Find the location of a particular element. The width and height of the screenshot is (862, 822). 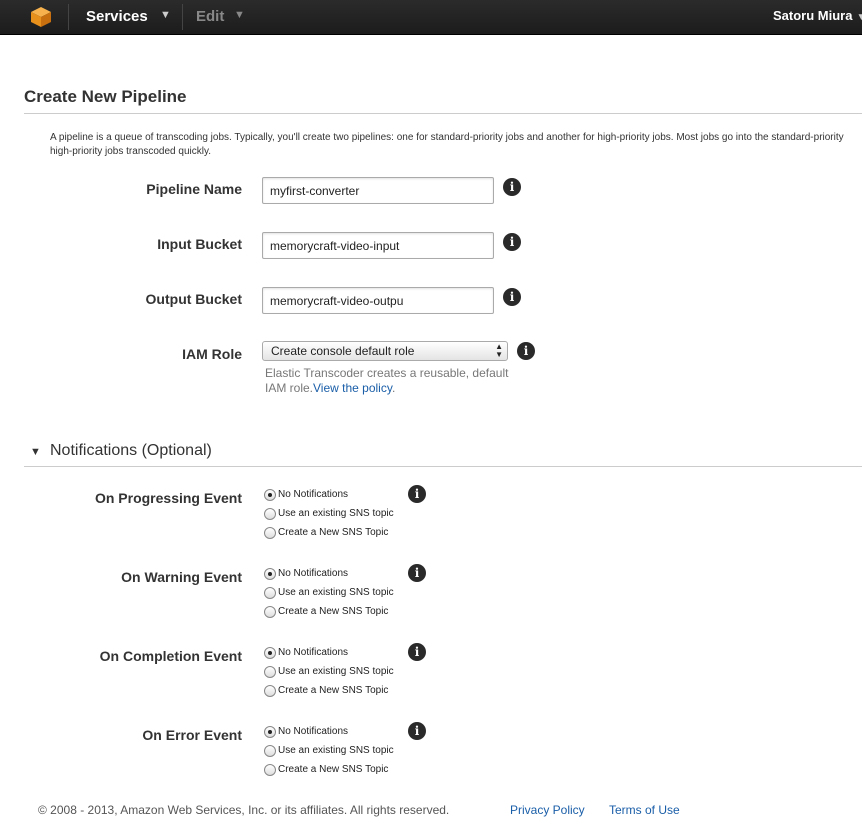

services-menu: Services is located at coordinates (117, 16).